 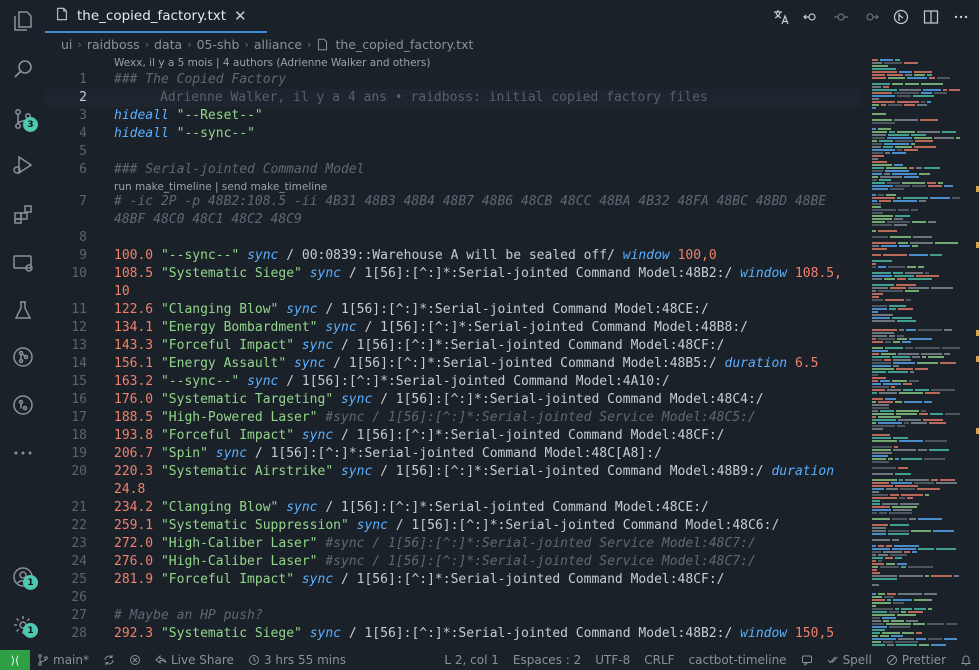 I want to click on breadcrumb-item: ui, so click(x=66, y=44).